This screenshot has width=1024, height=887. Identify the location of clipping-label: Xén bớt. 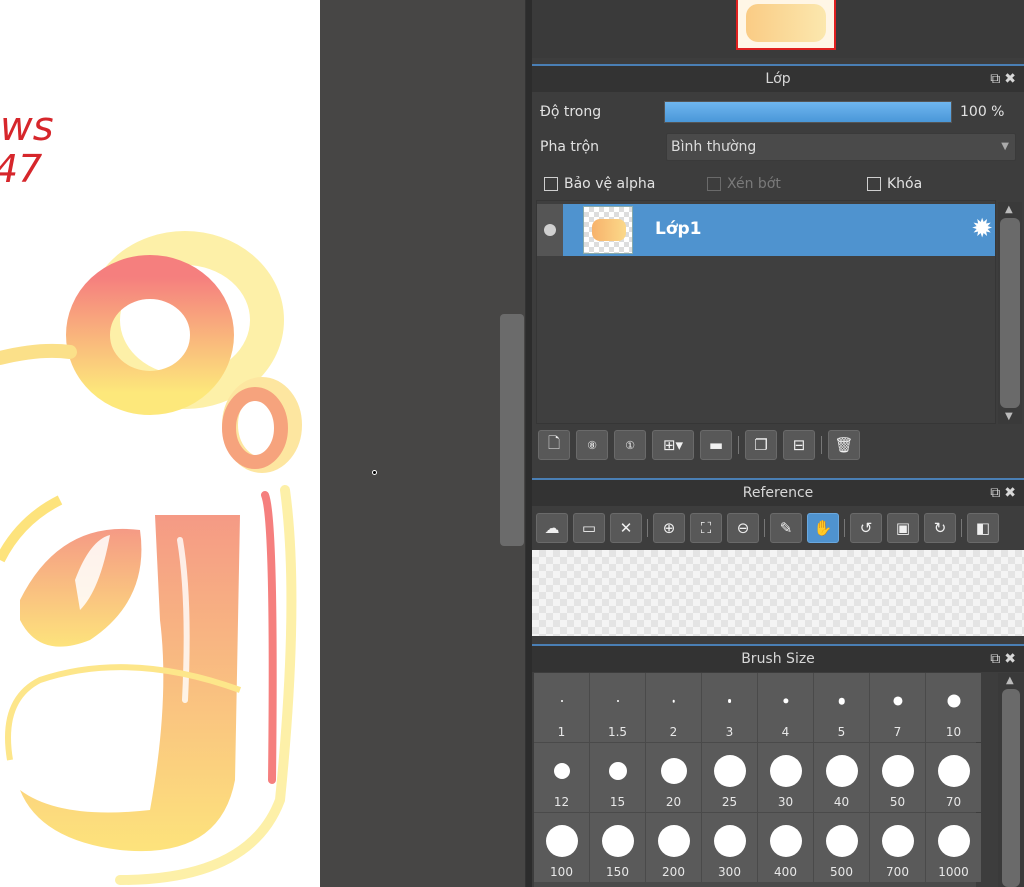
(754, 184).